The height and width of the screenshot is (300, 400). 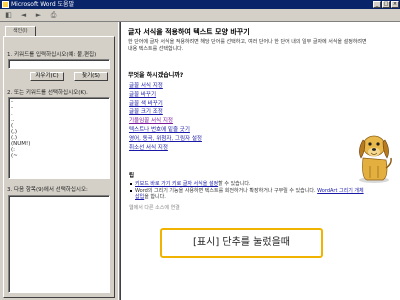 I want to click on clear-button: 지우기(C), so click(x=47, y=76).